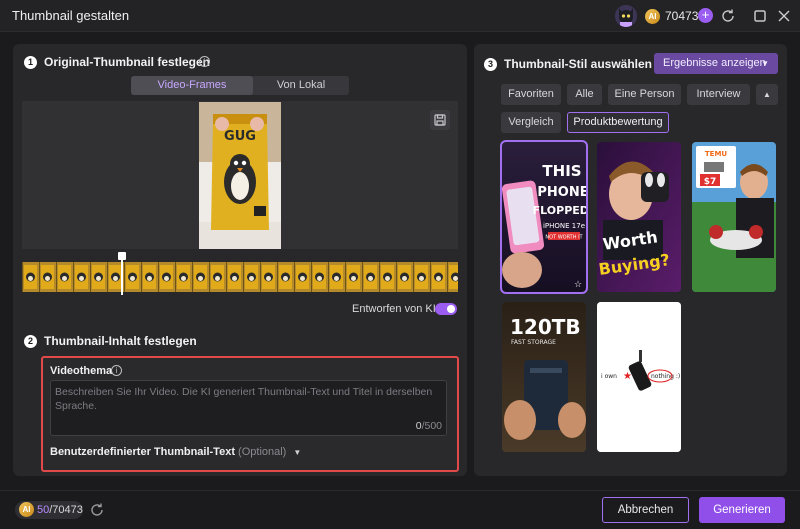 This screenshot has width=800, height=529. I want to click on card-mic-text: nothing :), so click(665, 376).